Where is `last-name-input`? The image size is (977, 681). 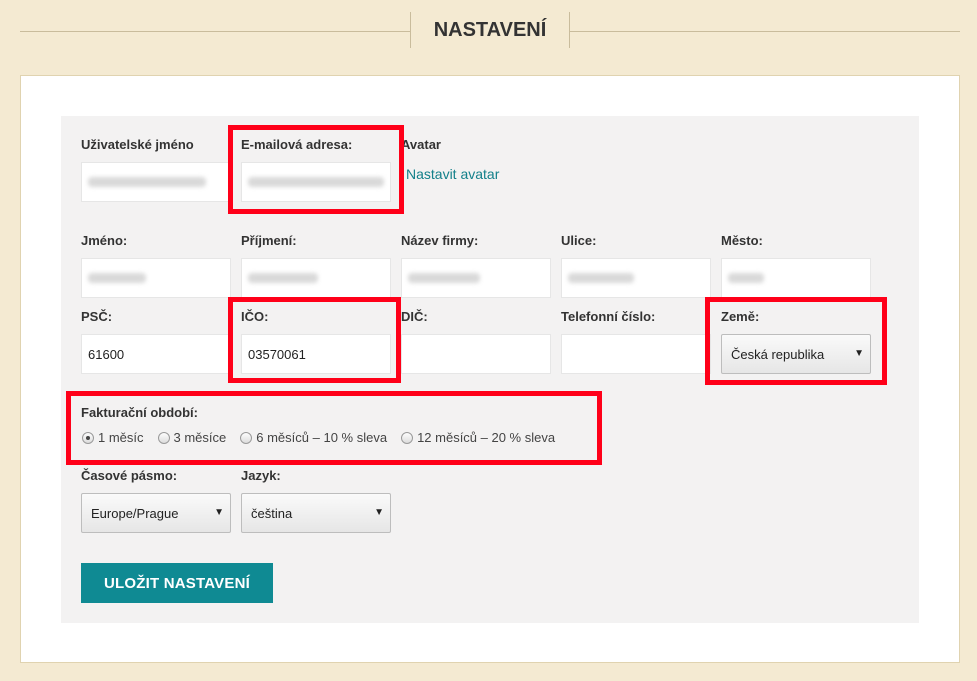
last-name-input is located at coordinates (316, 278).